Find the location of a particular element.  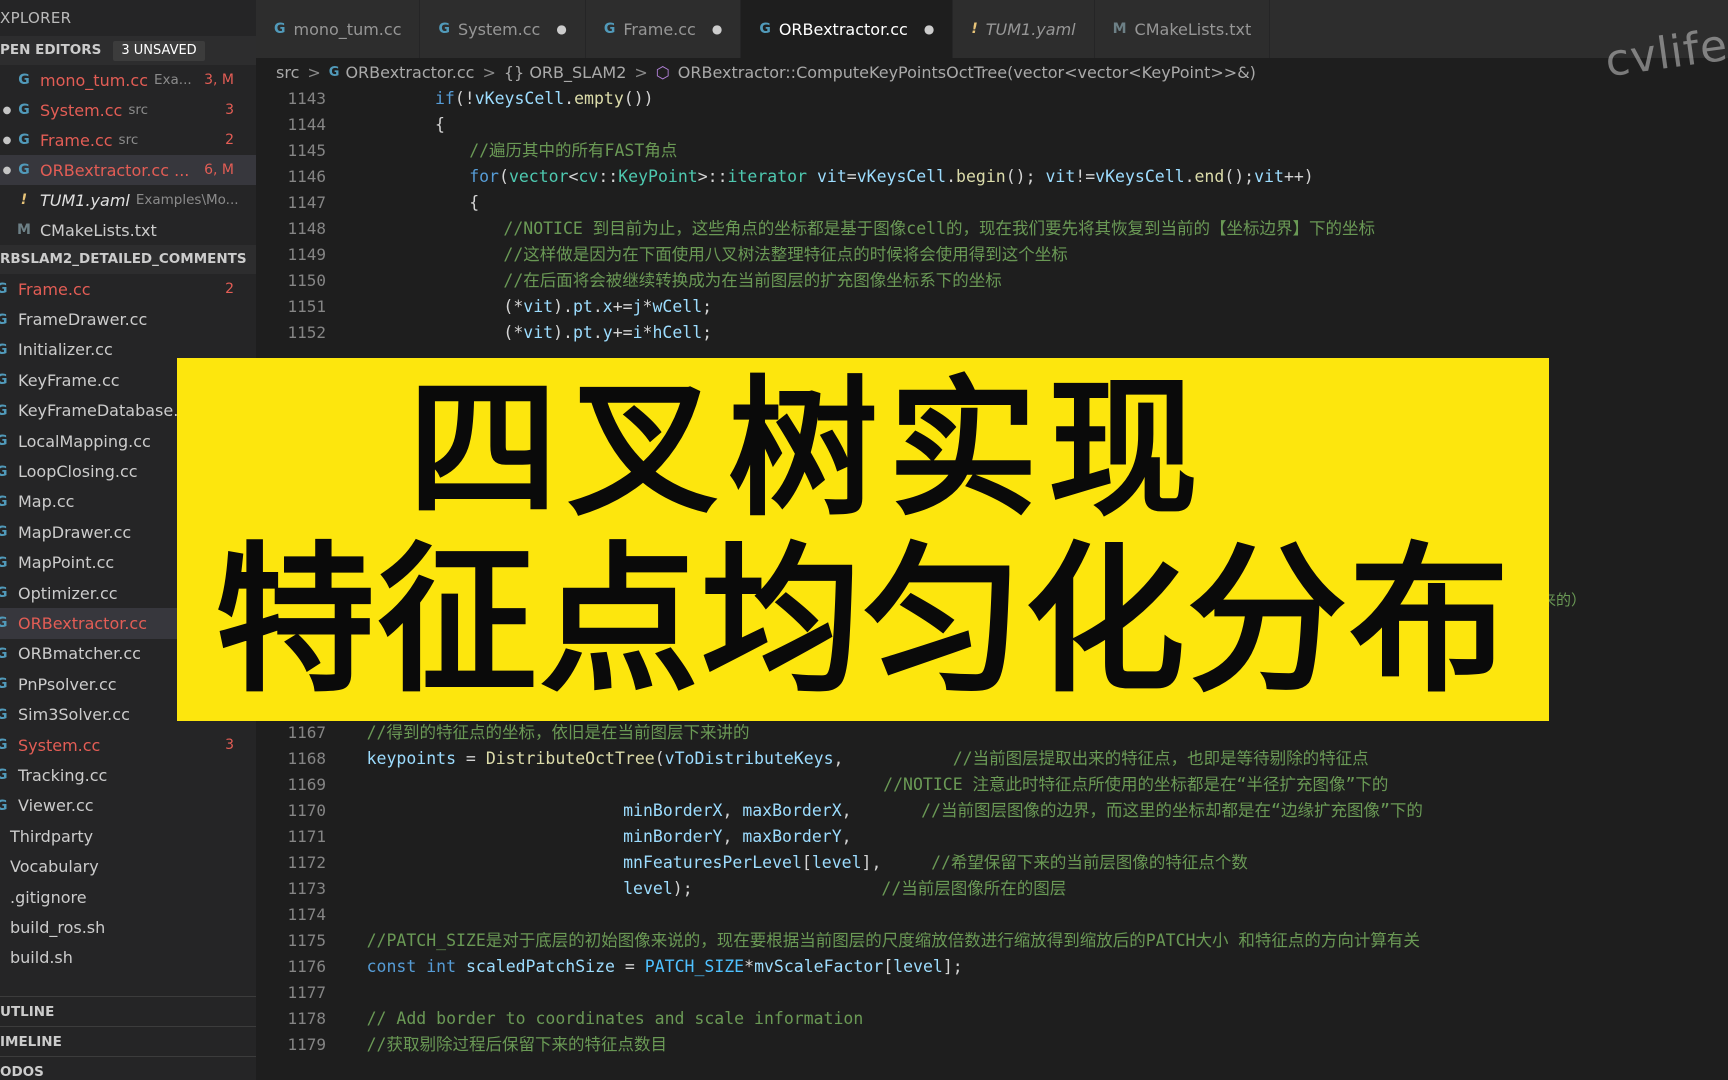

code-token: * is located at coordinates (749, 966).